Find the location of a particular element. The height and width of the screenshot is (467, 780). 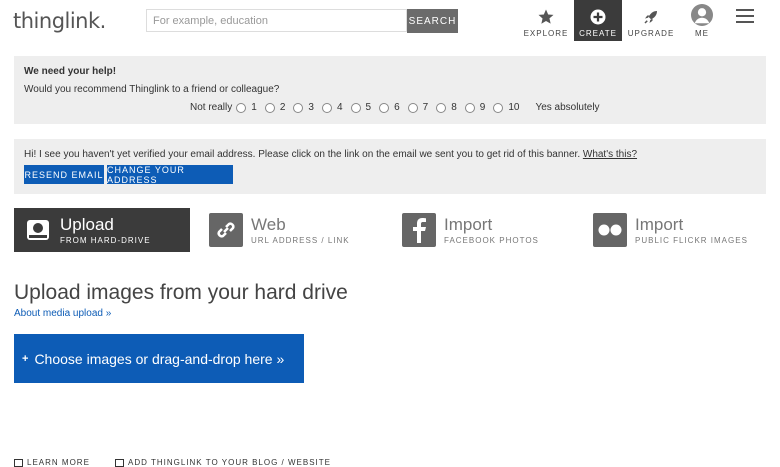

nav-explore: EXPLORE is located at coordinates (546, 20).